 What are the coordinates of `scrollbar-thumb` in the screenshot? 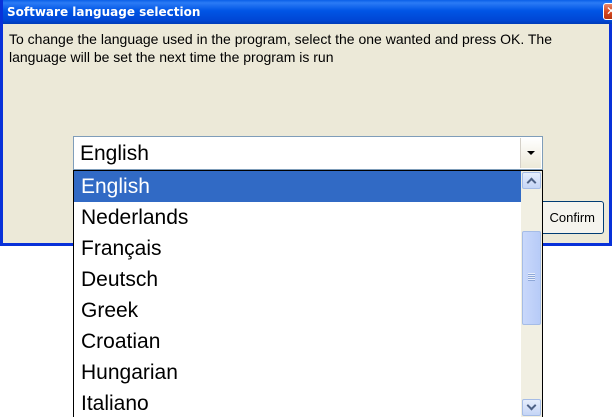 It's located at (531, 278).